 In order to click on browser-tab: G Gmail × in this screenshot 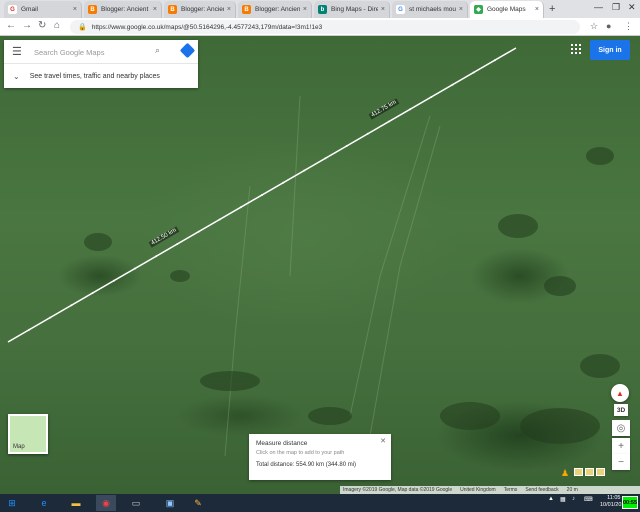, I will do `click(43, 9)`.